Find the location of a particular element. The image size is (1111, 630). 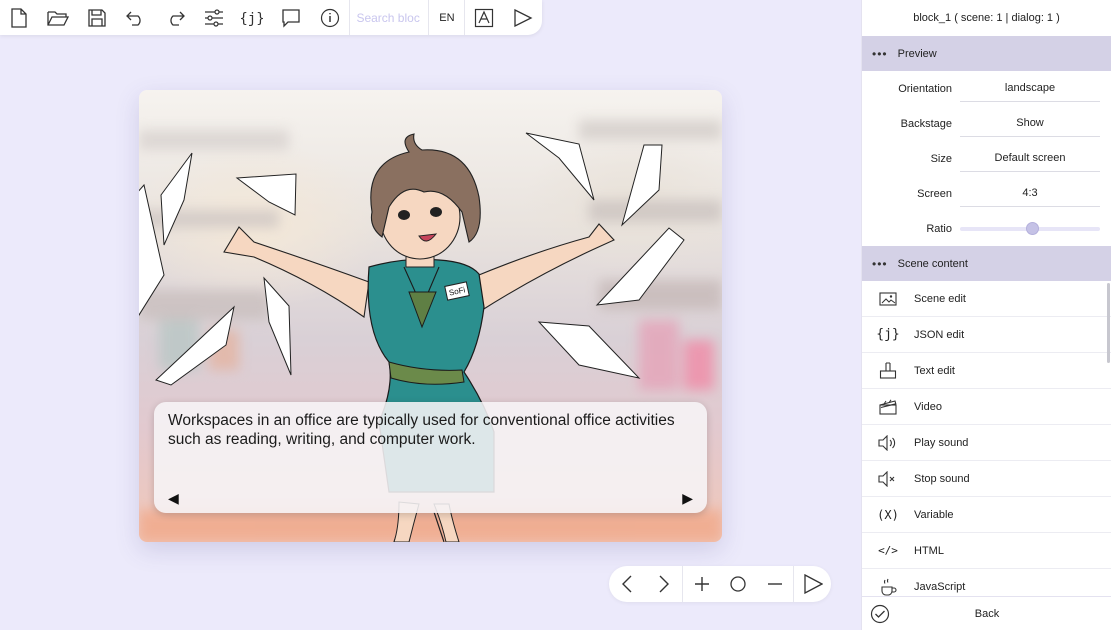

redo-button is located at coordinates (174, 17).